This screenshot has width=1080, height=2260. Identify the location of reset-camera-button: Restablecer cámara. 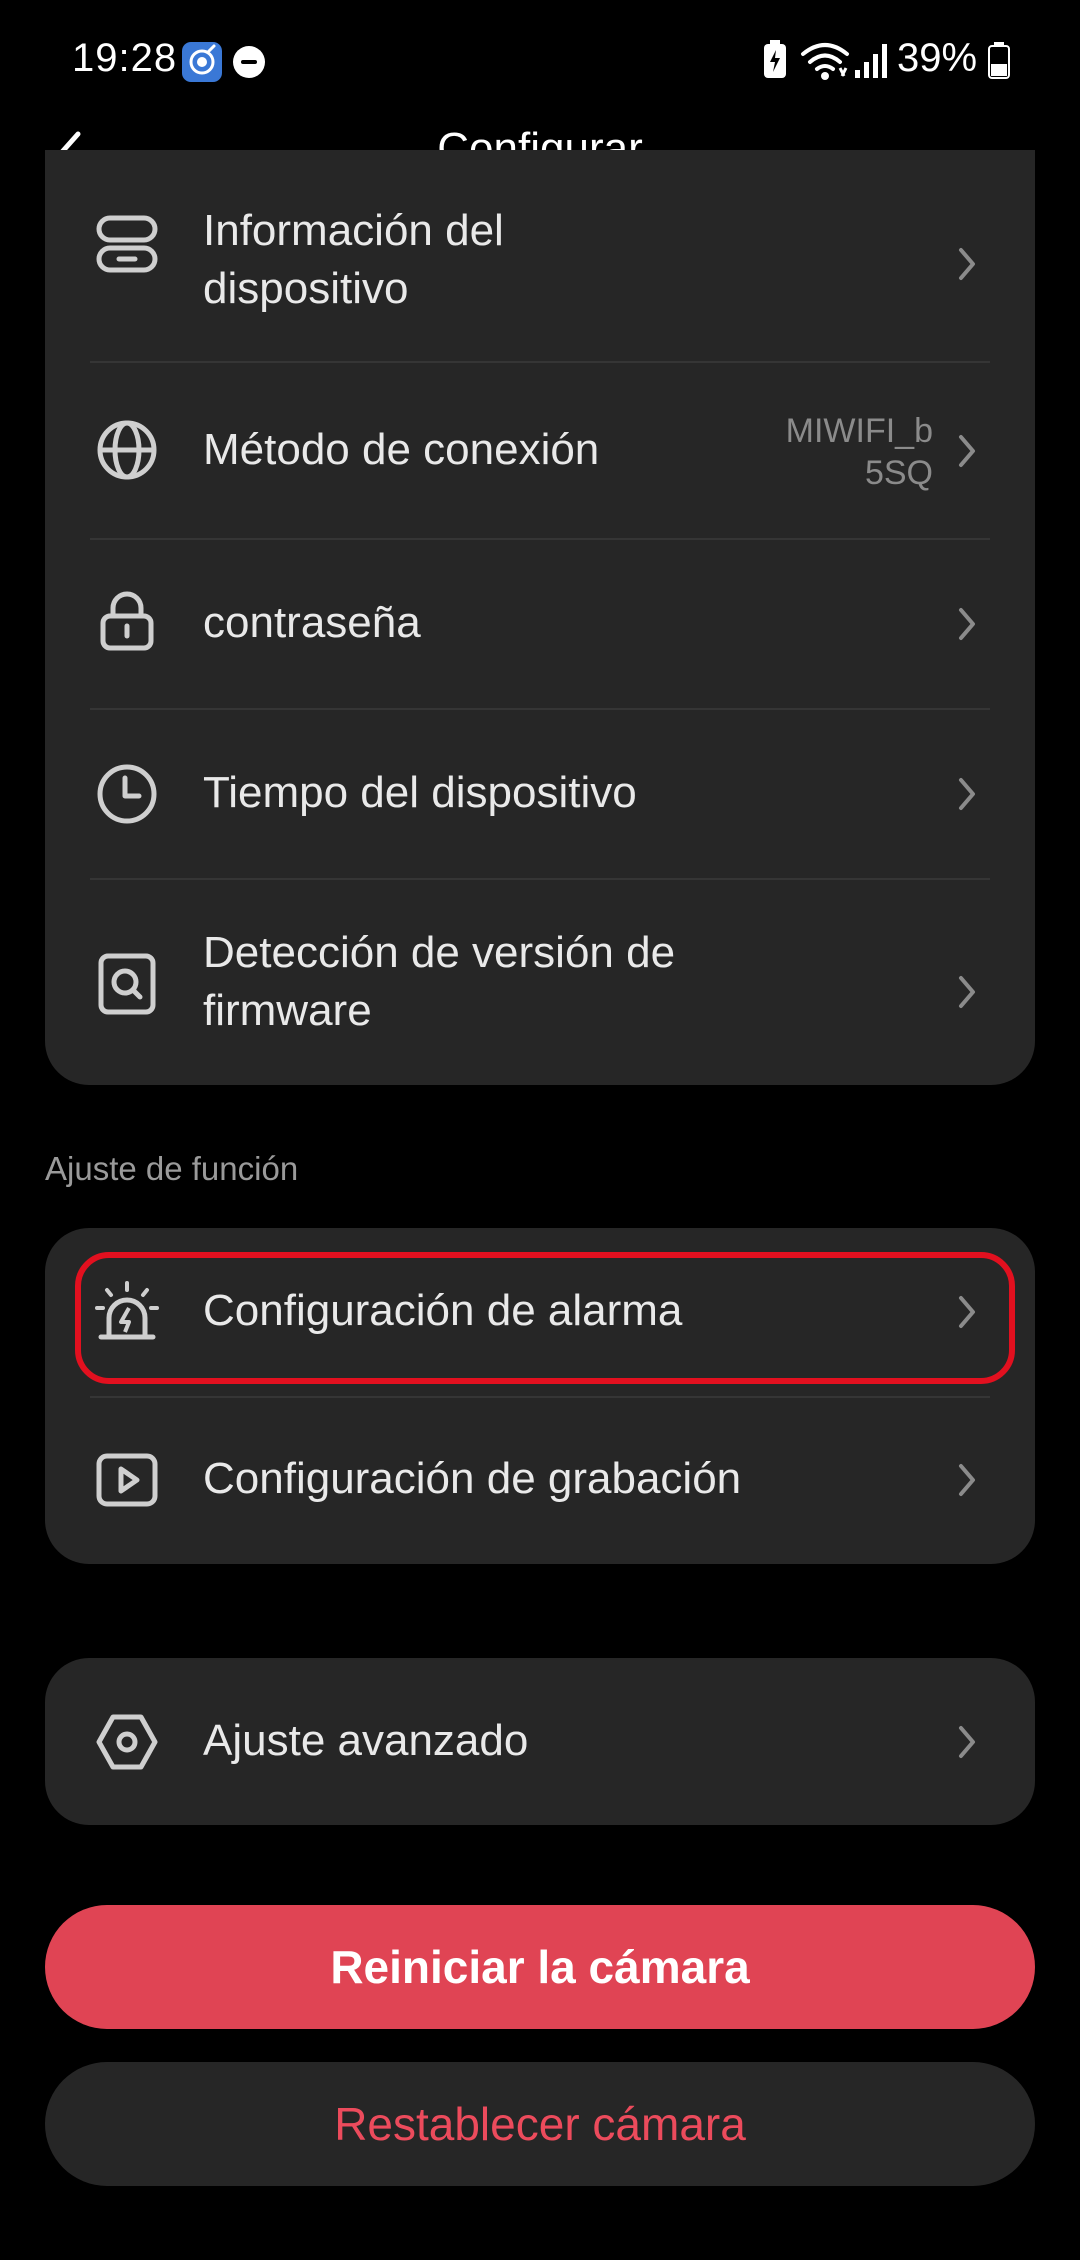
(540, 2124).